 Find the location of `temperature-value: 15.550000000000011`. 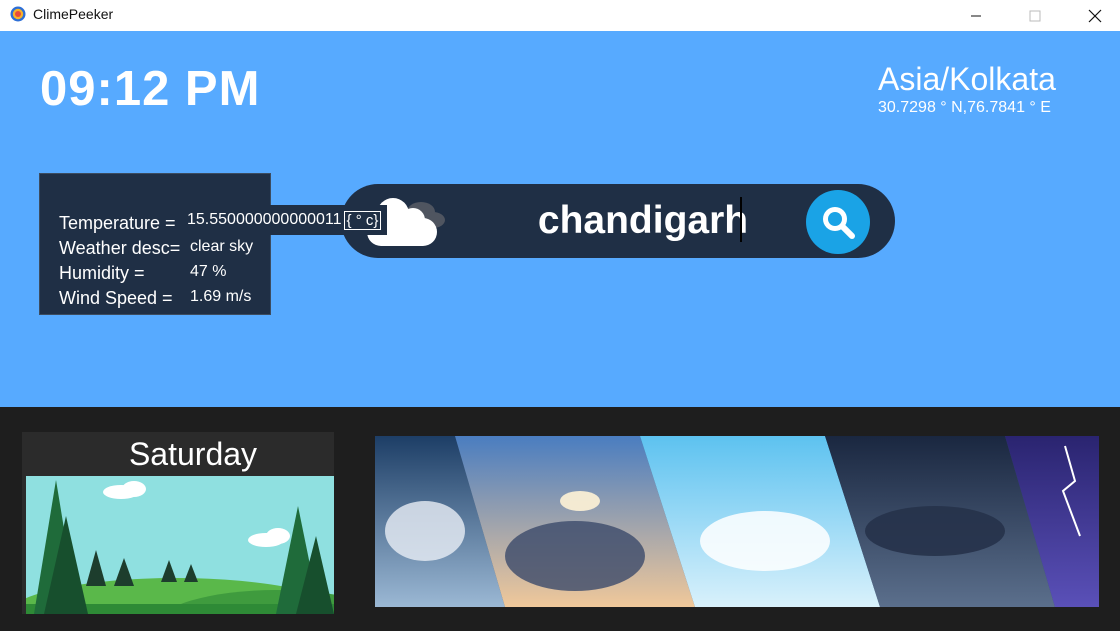

temperature-value: 15.550000000000011 is located at coordinates (264, 219).